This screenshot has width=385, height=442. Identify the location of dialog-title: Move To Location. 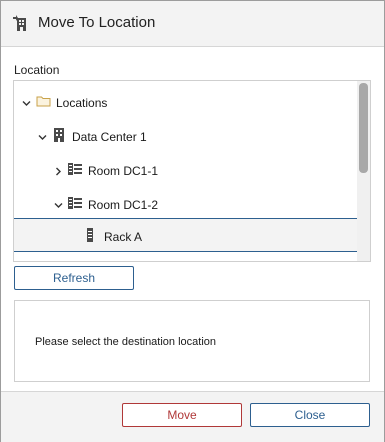
(97, 22).